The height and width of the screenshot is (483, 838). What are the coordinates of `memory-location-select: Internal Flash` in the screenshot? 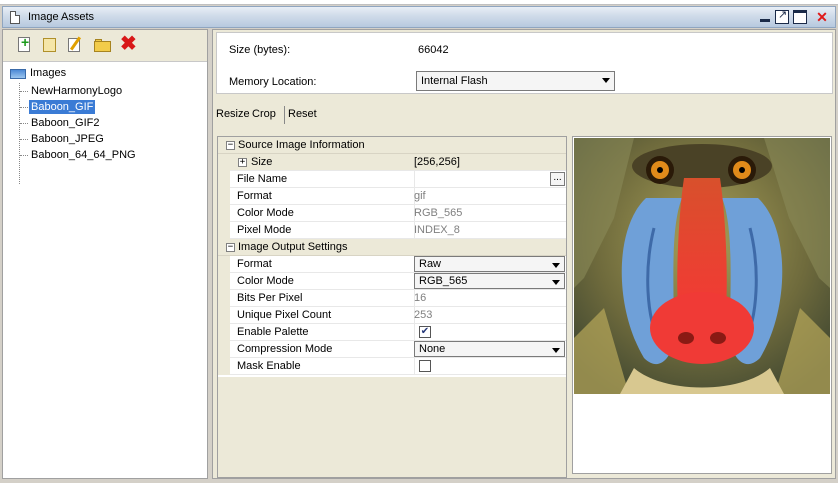 It's located at (515, 81).